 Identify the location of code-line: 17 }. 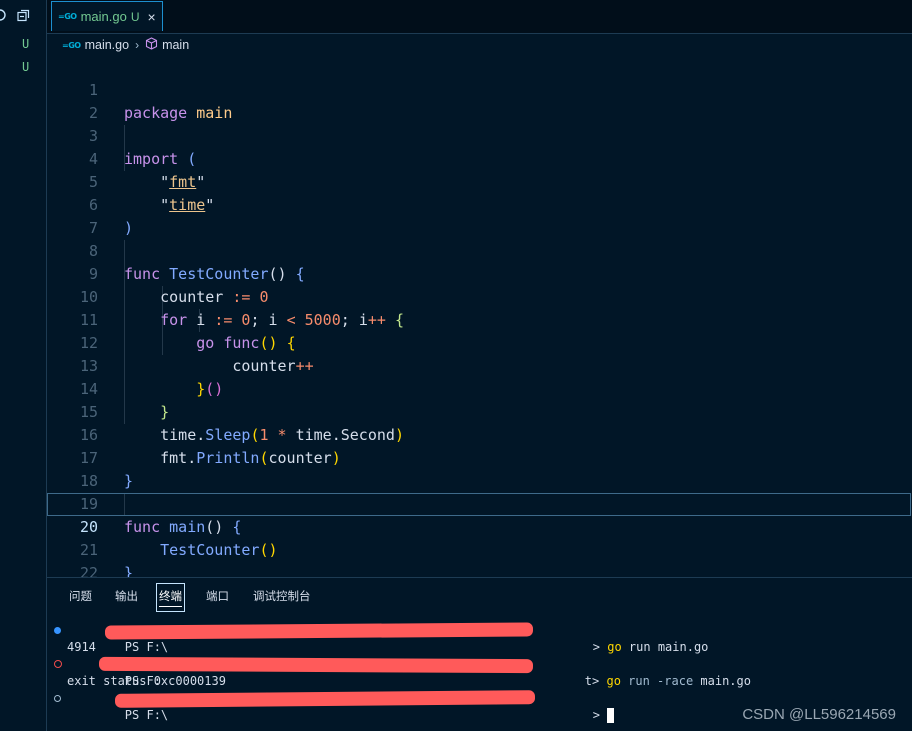
(479, 457).